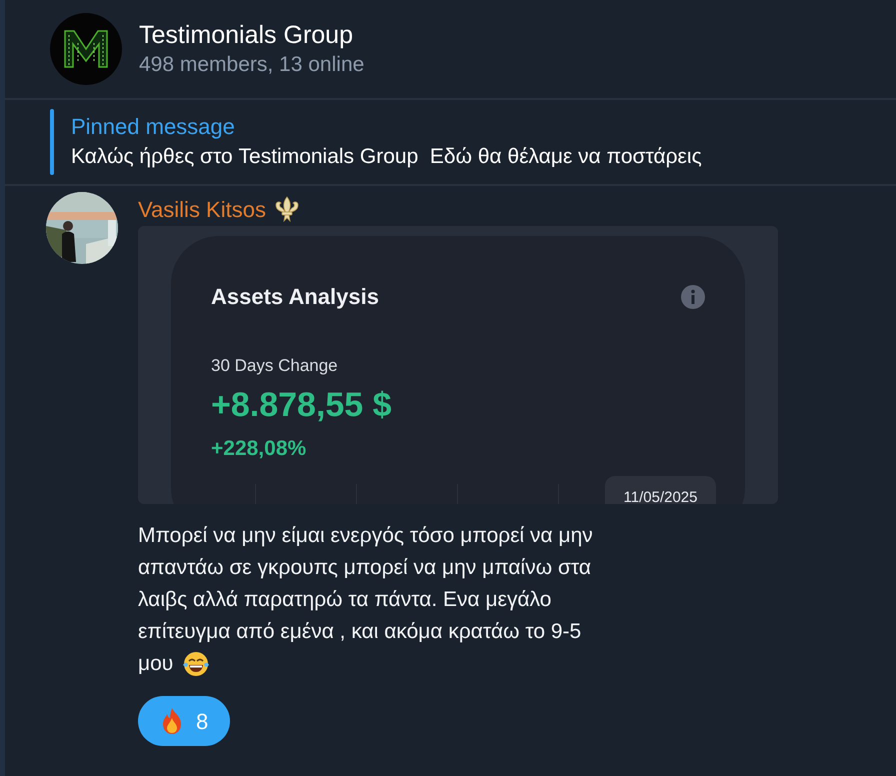 Image resolution: width=896 pixels, height=776 pixels. What do you see at coordinates (302, 405) in the screenshot?
I see `change-value: +8.878,55 $` at bounding box center [302, 405].